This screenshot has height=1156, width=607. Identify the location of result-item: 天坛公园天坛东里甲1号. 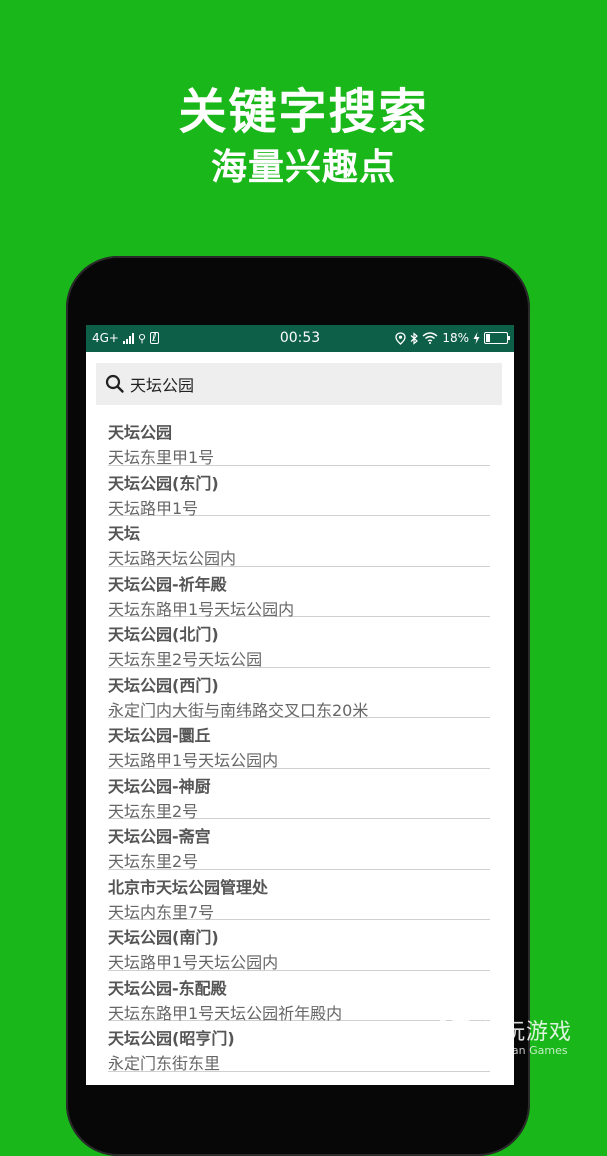
(299, 441).